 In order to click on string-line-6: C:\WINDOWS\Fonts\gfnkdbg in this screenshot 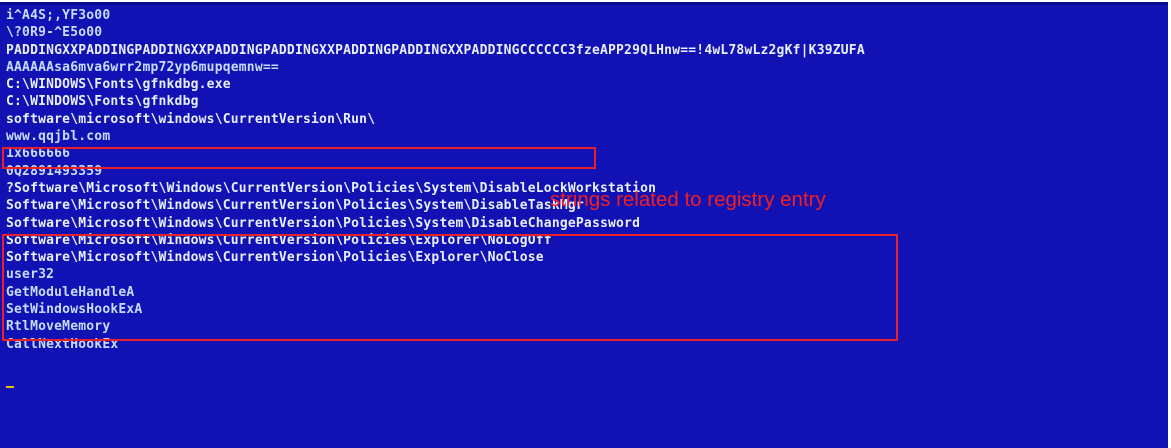, I will do `click(102, 102)`.